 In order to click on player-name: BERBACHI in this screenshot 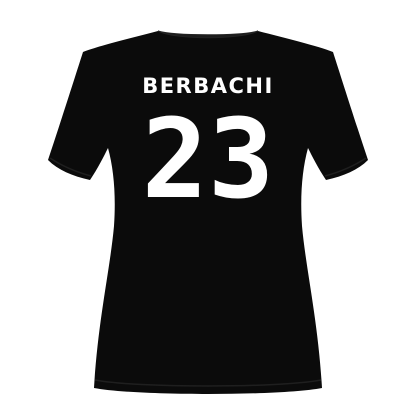, I will do `click(208, 86)`.